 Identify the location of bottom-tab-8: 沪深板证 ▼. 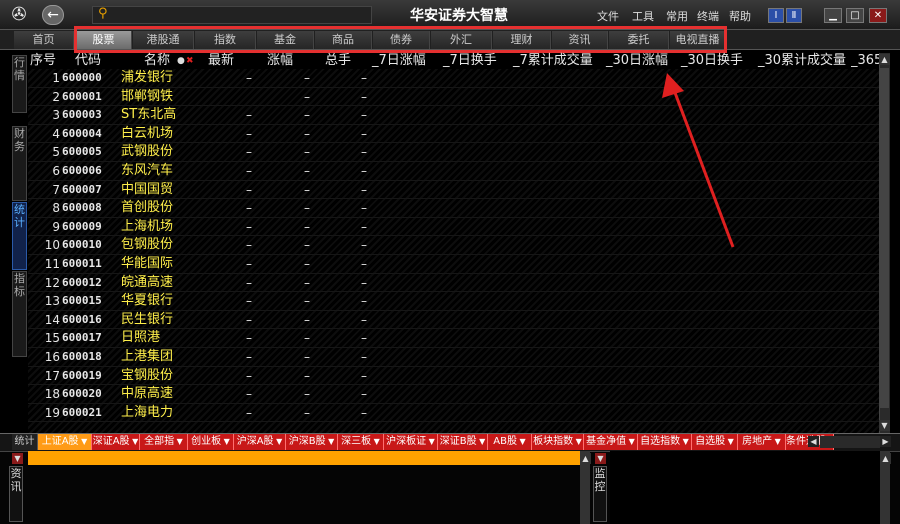
(411, 442).